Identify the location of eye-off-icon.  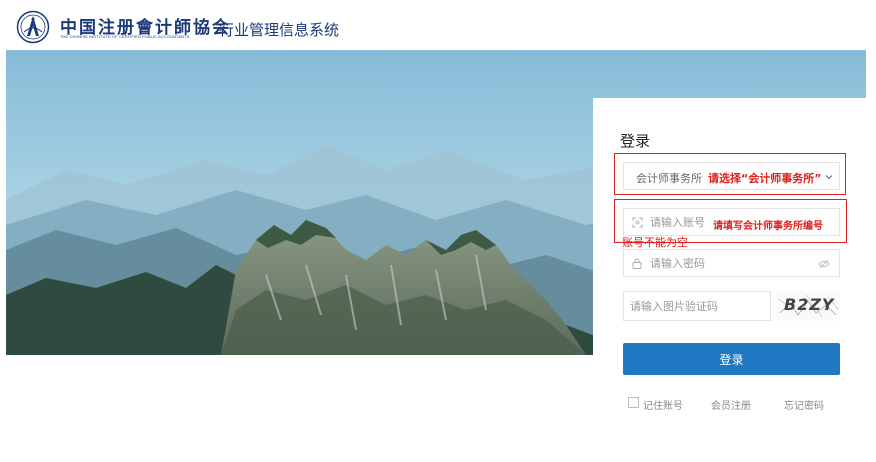
(824, 264).